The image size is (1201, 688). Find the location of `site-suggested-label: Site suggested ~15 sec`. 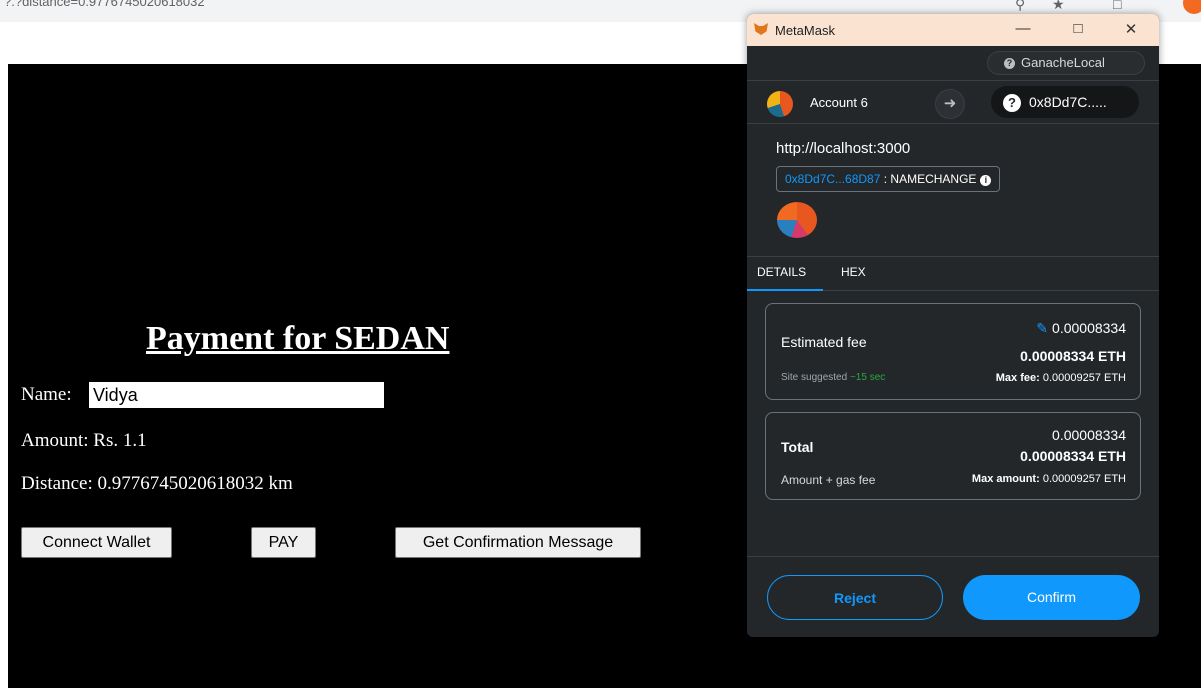

site-suggested-label: Site suggested ~15 sec is located at coordinates (833, 377).